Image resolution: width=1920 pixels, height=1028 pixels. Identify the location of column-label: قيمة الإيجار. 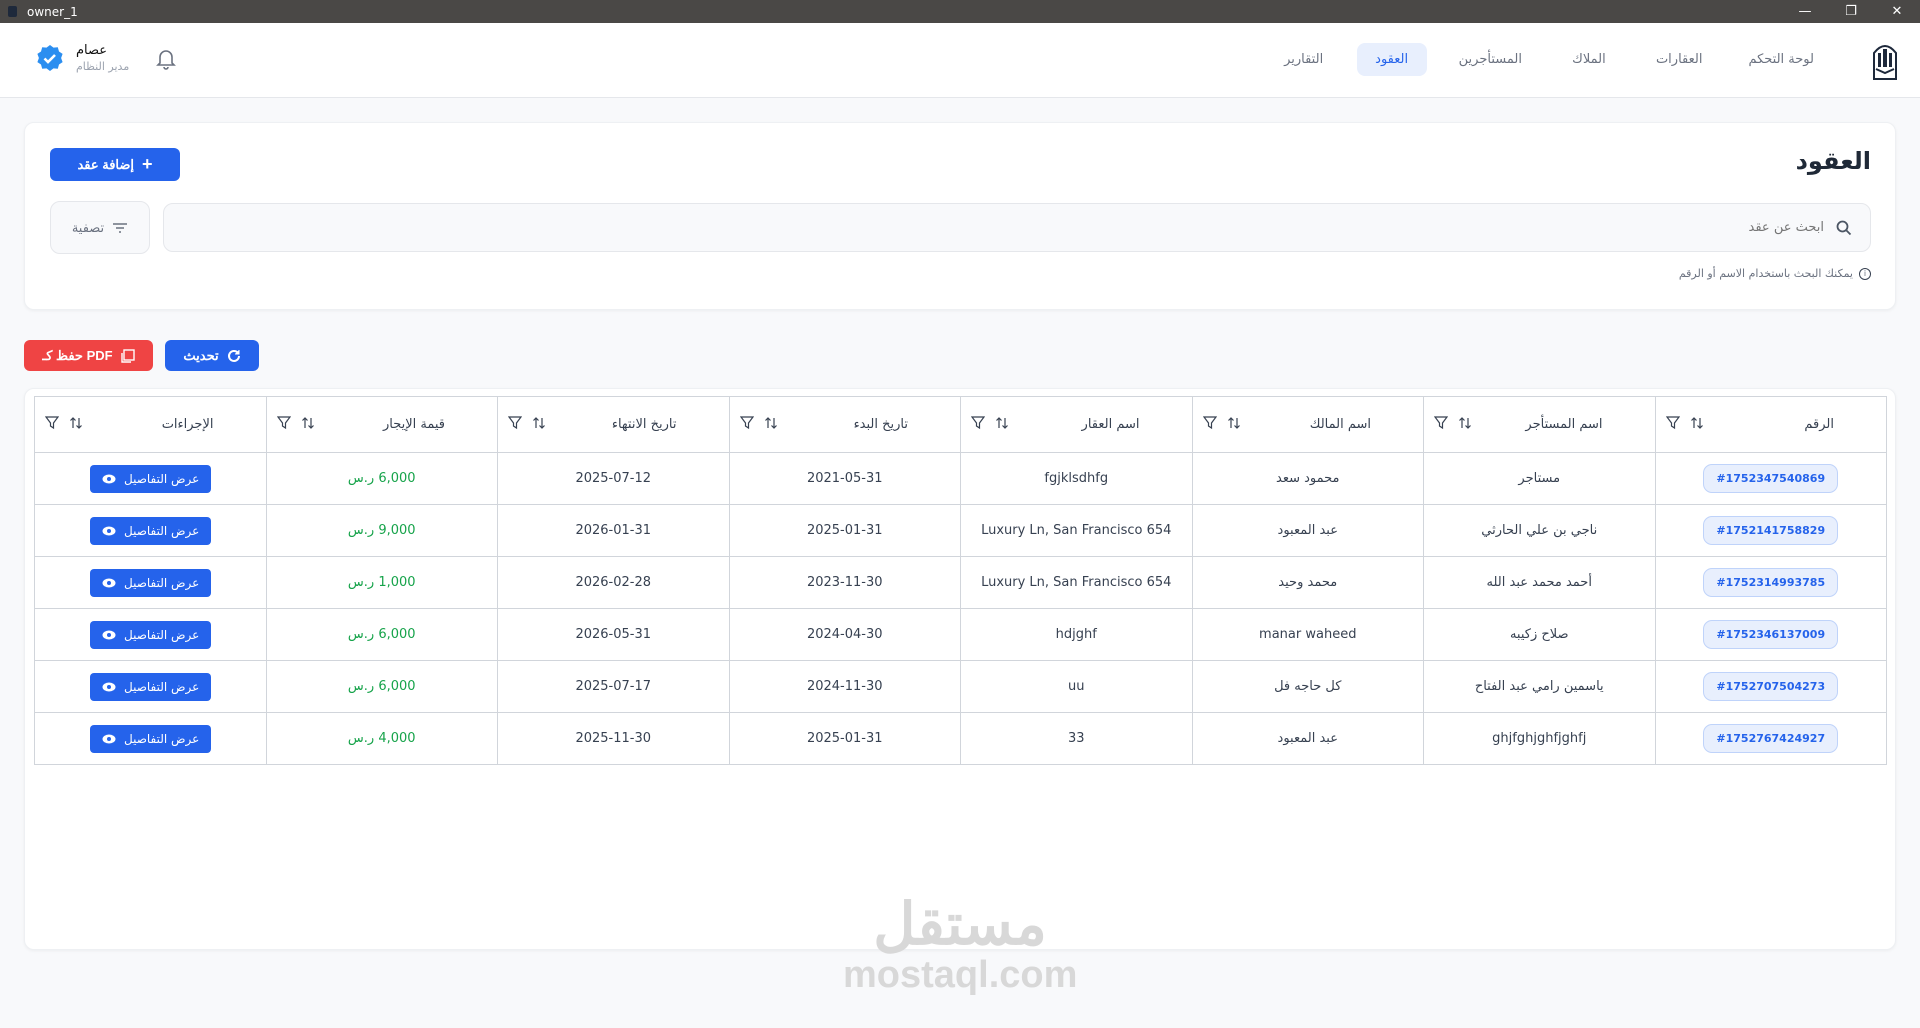
(413, 424).